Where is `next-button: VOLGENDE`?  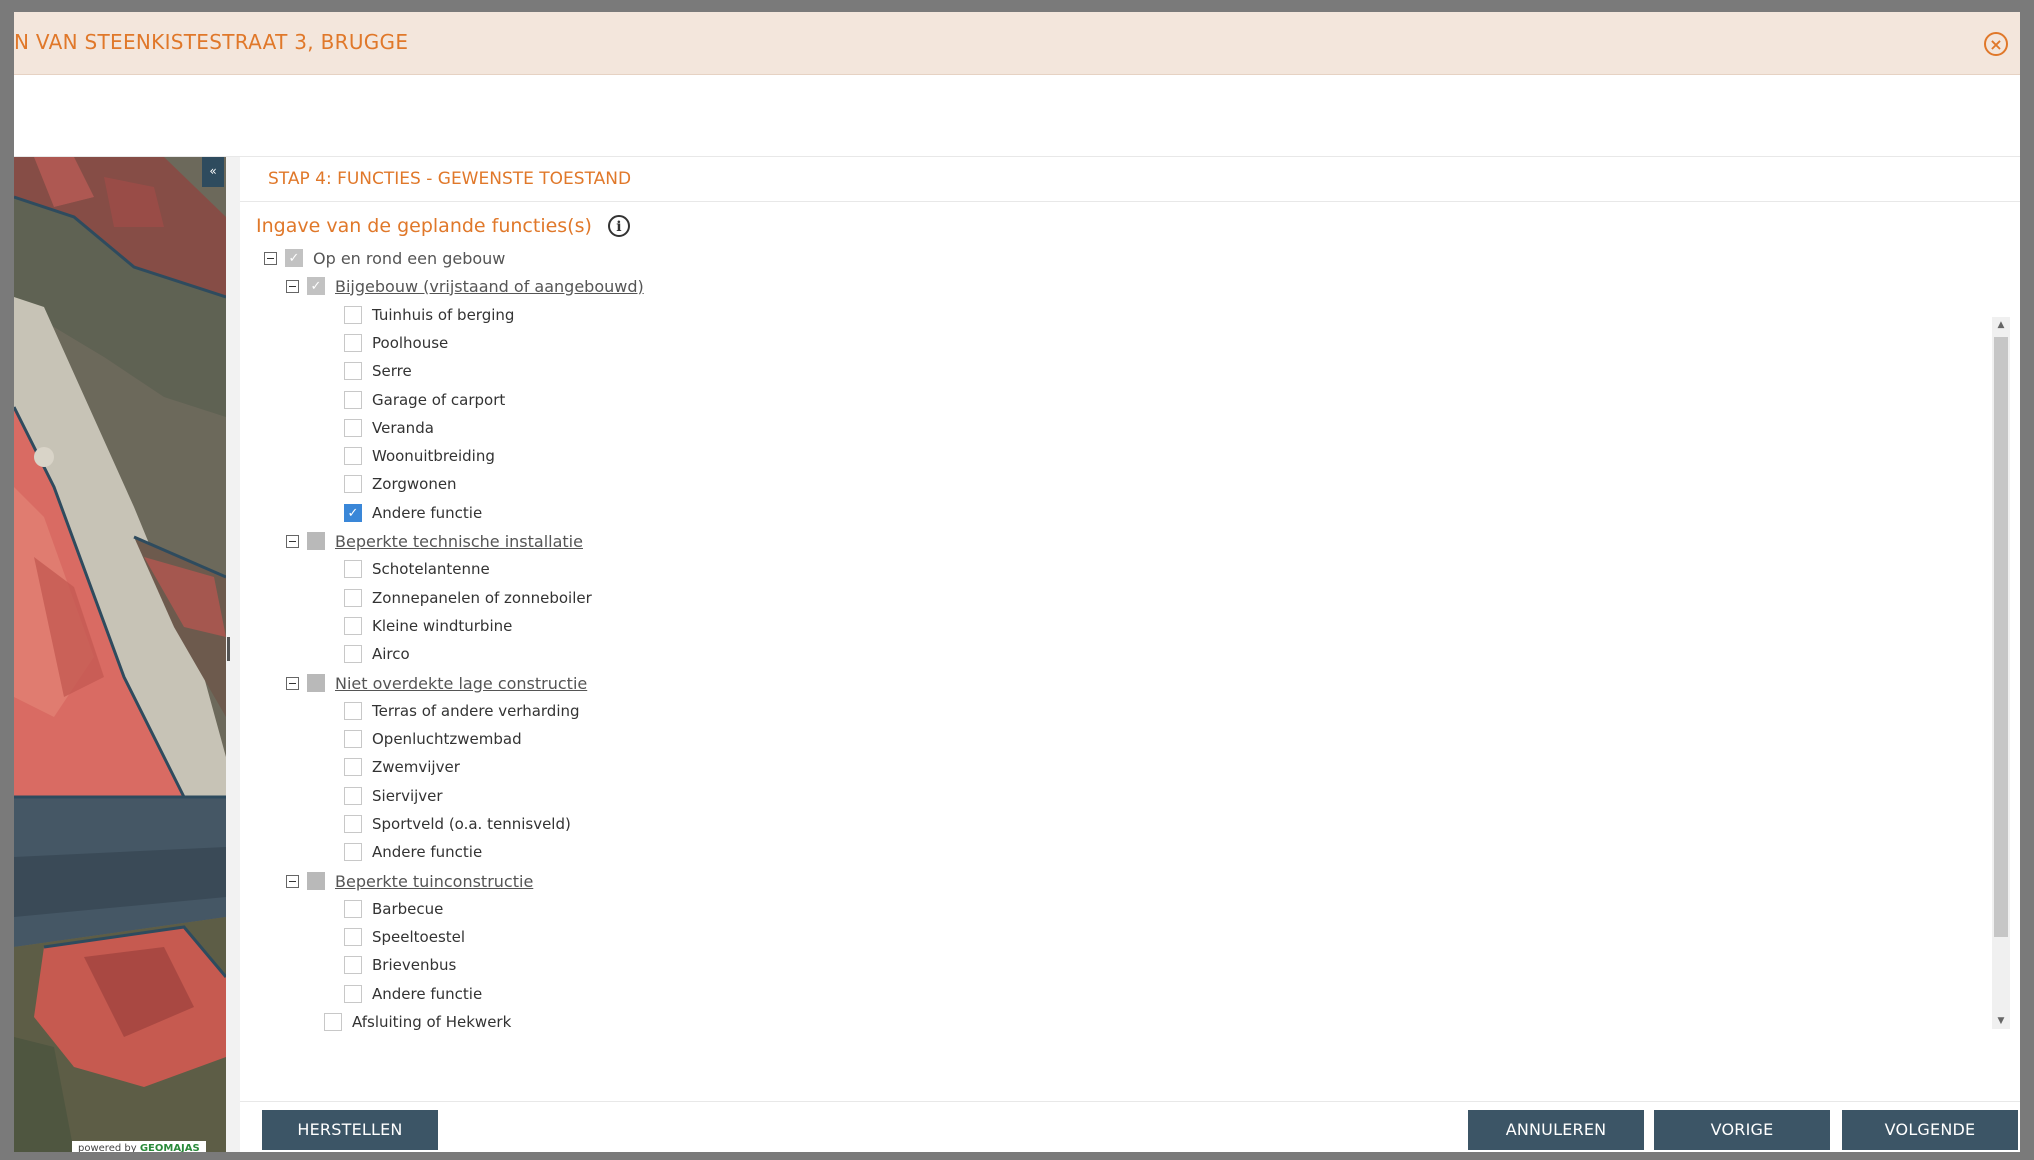
next-button: VOLGENDE is located at coordinates (1930, 1130).